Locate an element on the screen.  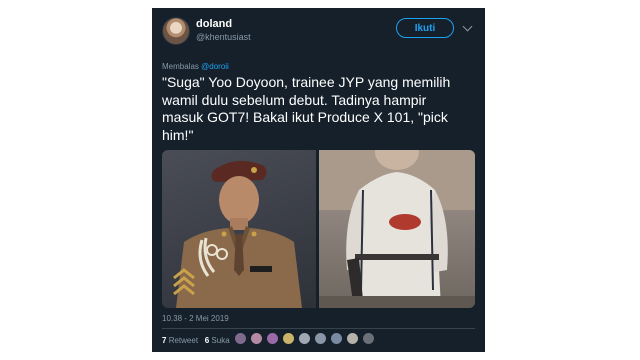
reply-mention-link: @doroii is located at coordinates (215, 66).